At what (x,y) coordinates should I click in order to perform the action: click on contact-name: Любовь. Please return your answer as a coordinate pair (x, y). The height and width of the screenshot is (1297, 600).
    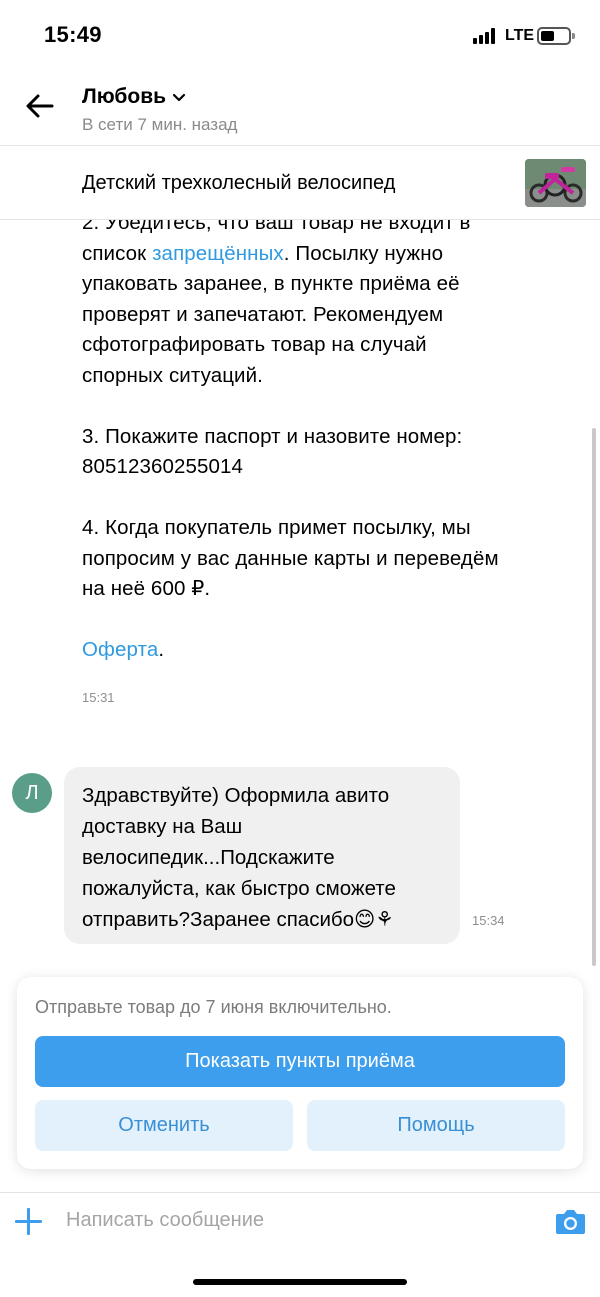
    Looking at the image, I should click on (124, 97).